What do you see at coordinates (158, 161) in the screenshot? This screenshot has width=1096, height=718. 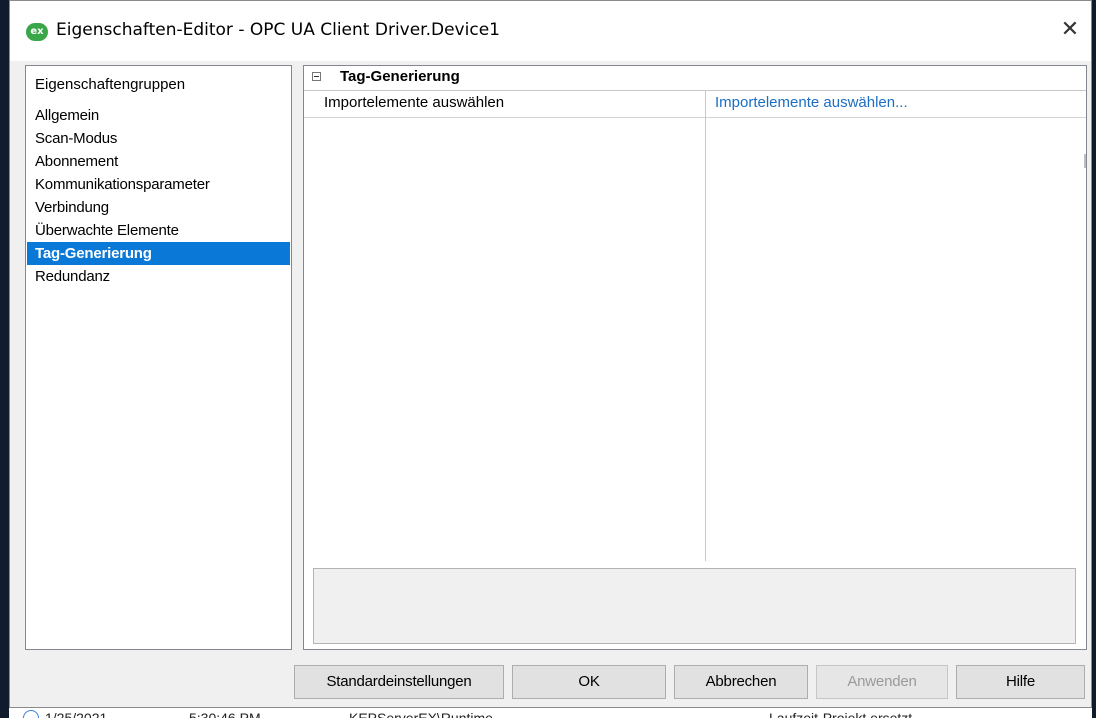 I see `group-item-abonnement: Abonnement` at bounding box center [158, 161].